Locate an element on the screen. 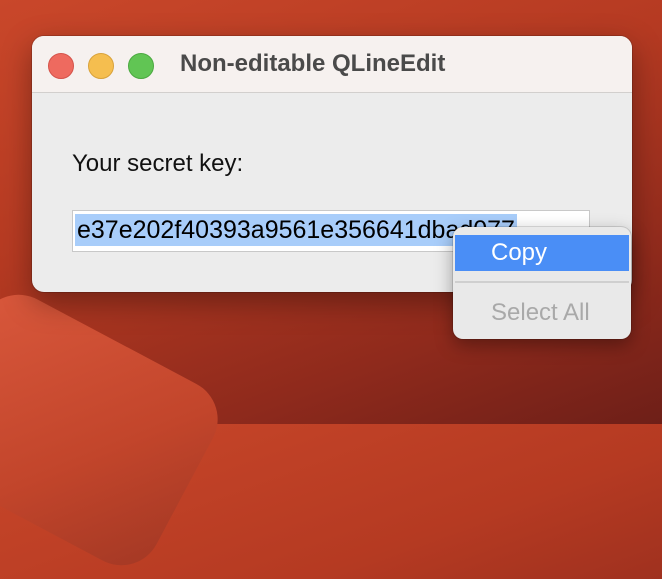 This screenshot has height=579, width=662. window-title: Non-editable QLineEdit is located at coordinates (313, 63).